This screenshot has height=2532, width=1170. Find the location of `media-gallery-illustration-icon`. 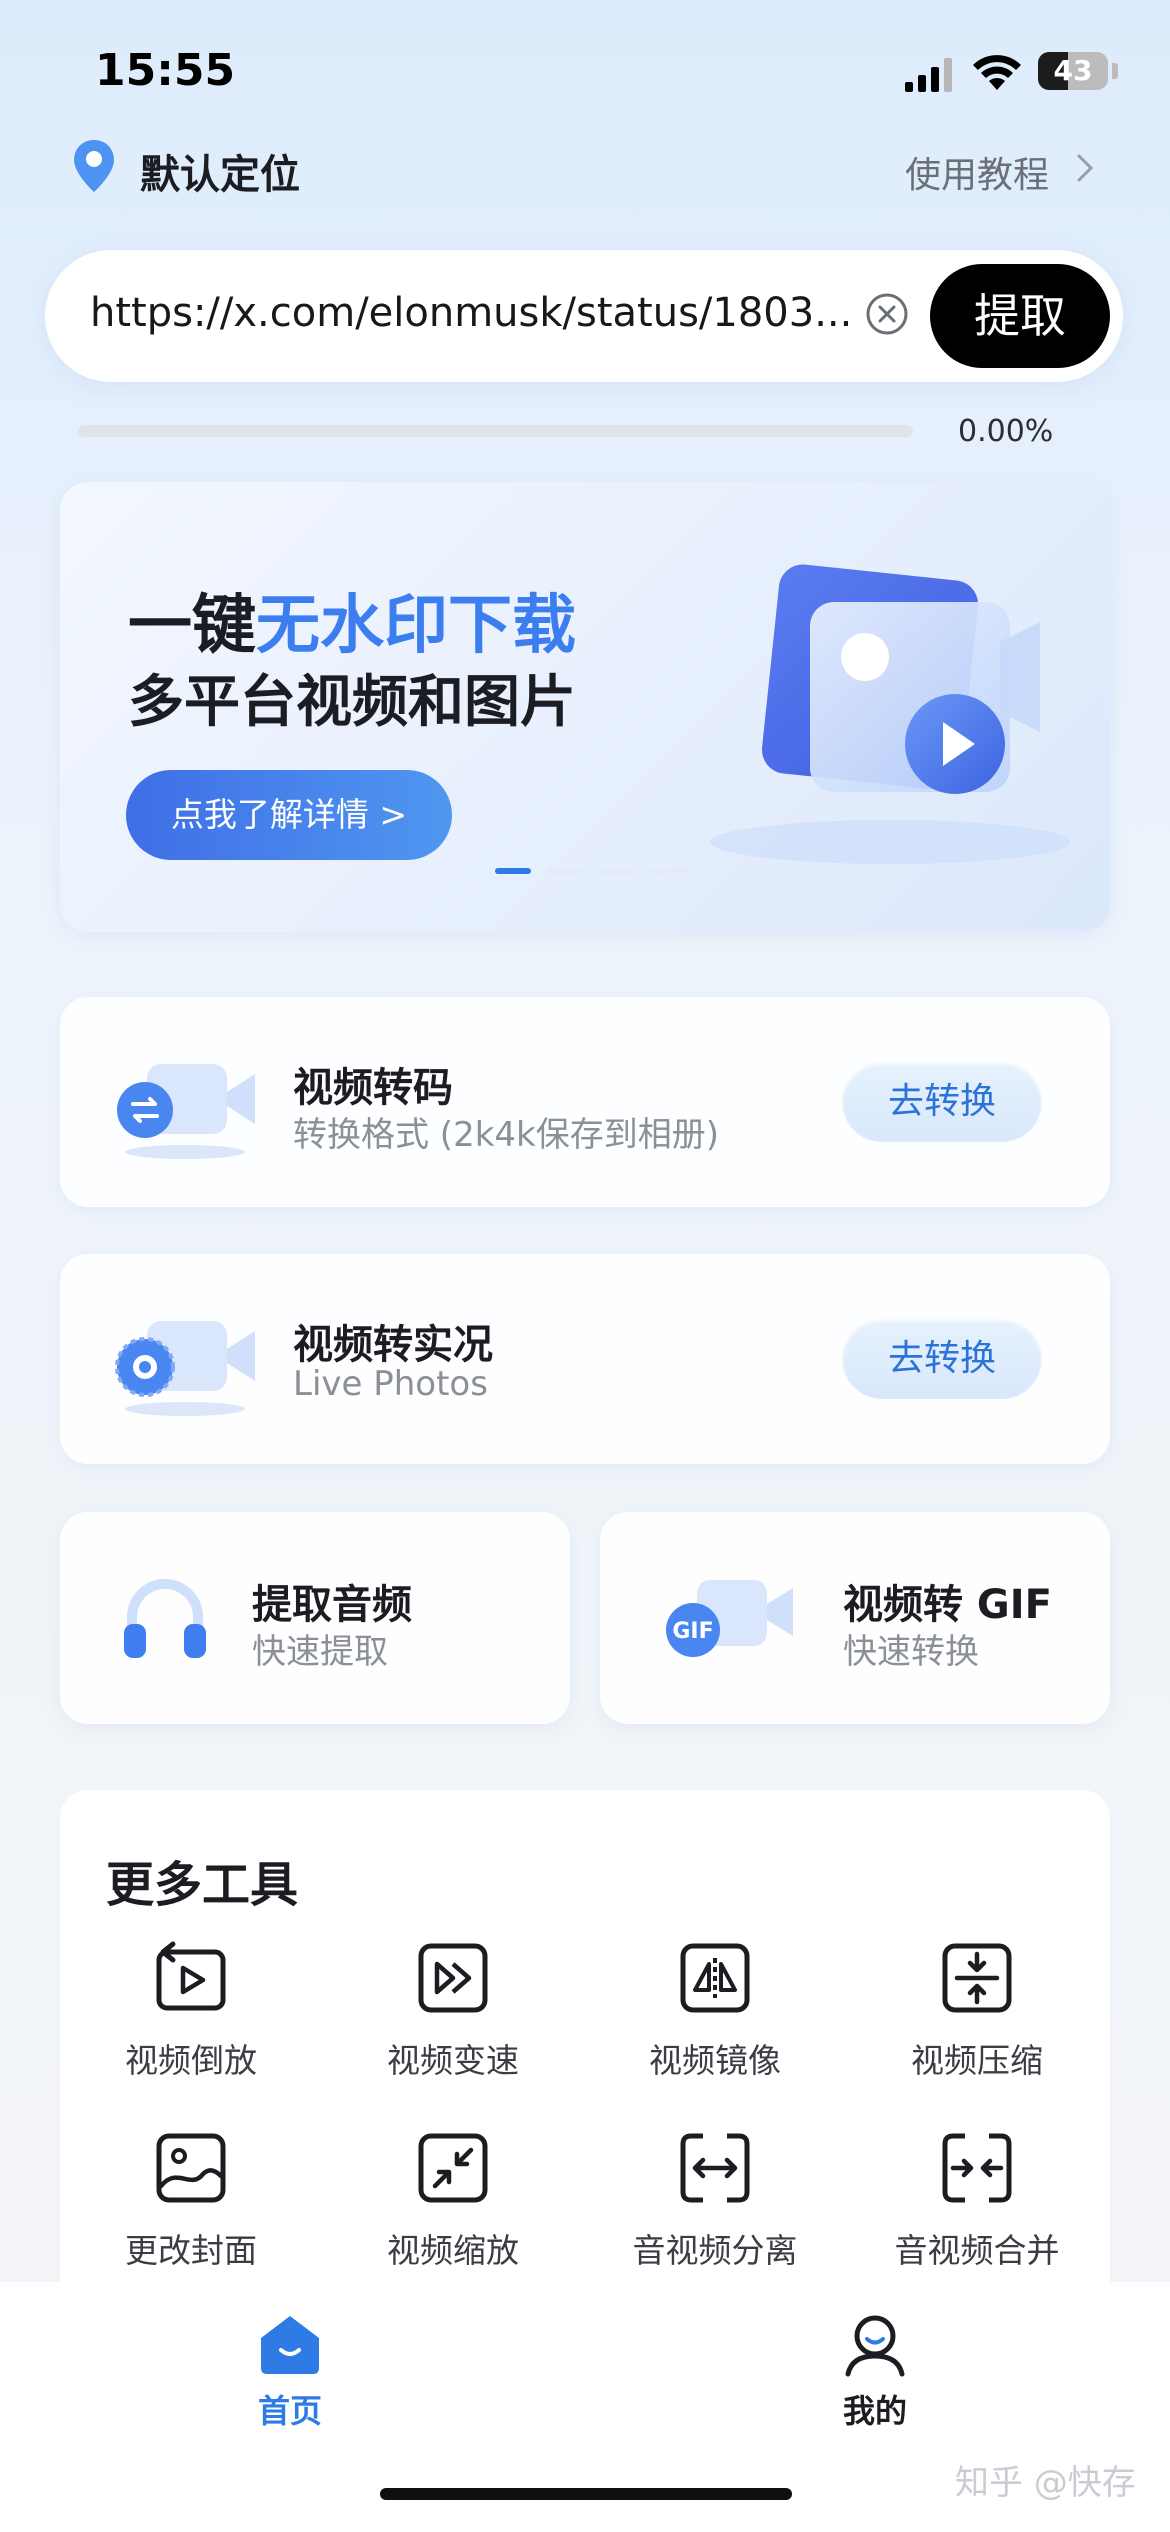

media-gallery-illustration-icon is located at coordinates (890, 714).